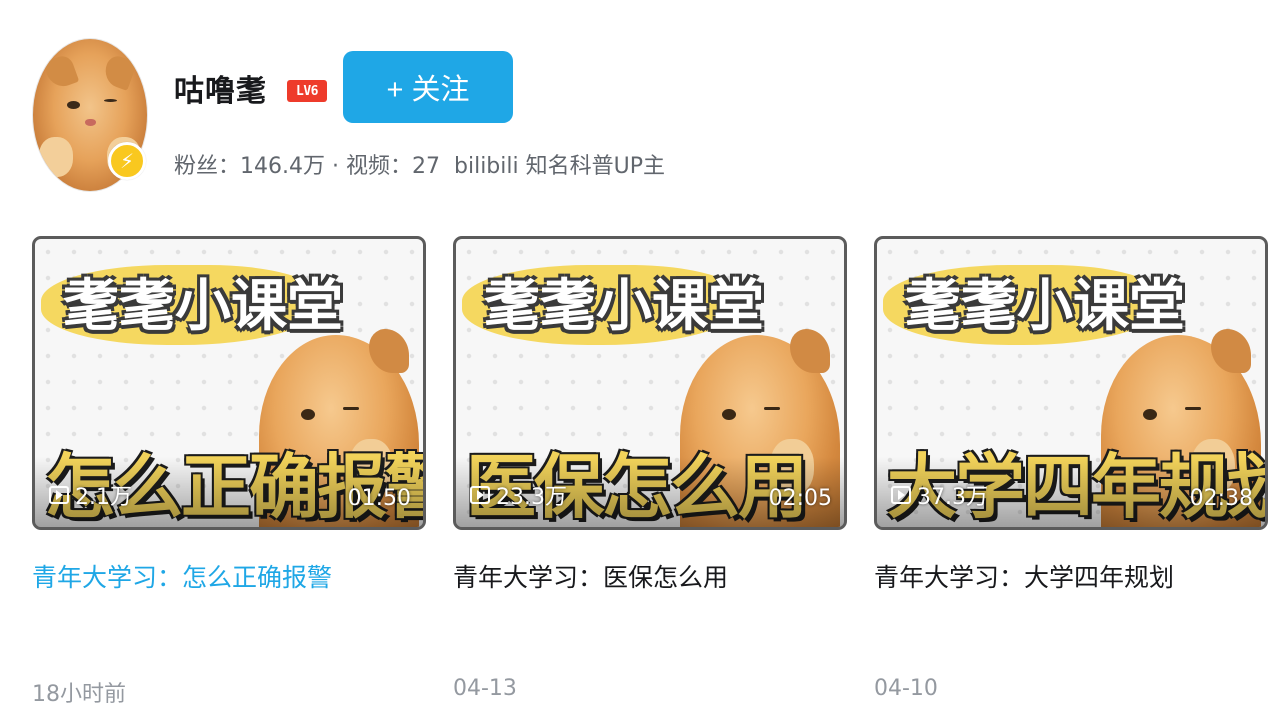  I want to click on videos-count: 27, so click(426, 166).